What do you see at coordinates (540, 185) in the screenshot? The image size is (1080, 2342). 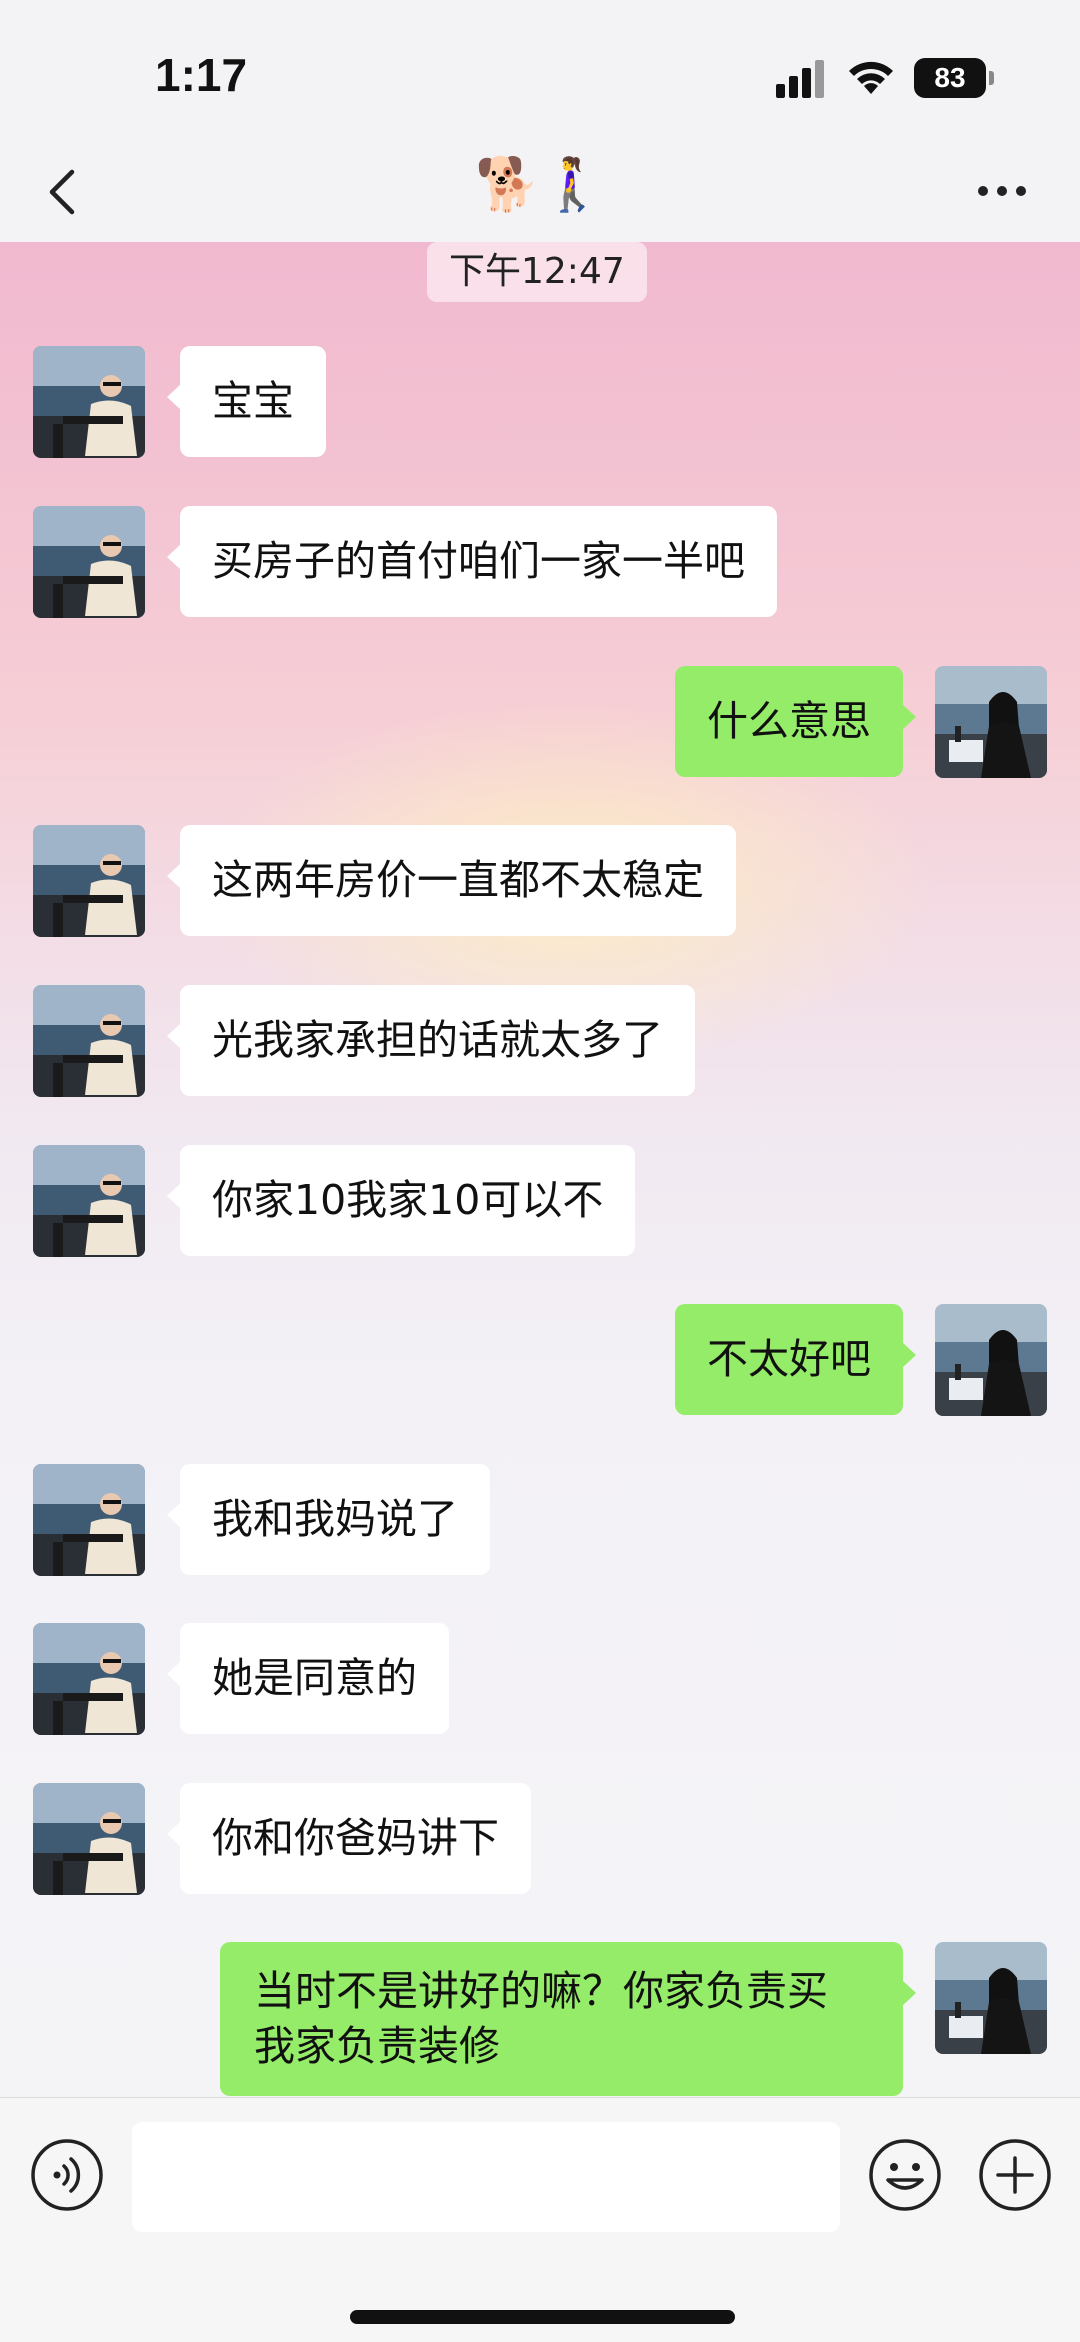 I see `chat-title: 🐕🚶‍♀️` at bounding box center [540, 185].